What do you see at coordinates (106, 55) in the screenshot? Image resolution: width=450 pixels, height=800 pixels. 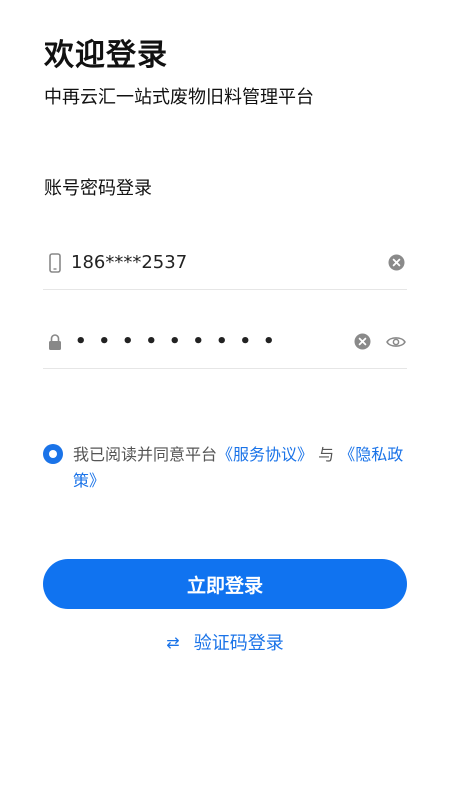 I see `page-title: 欢迎登录` at bounding box center [106, 55].